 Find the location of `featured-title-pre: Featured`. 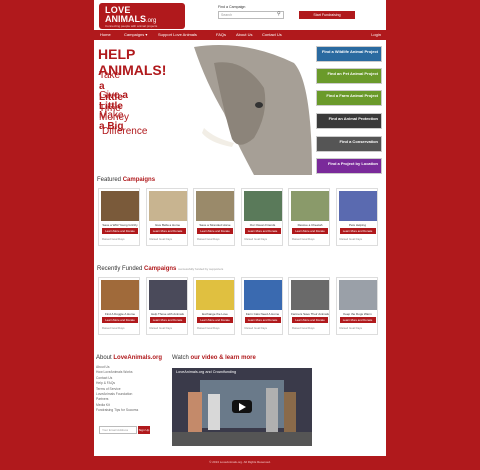

featured-title-pre: Featured is located at coordinates (109, 180).